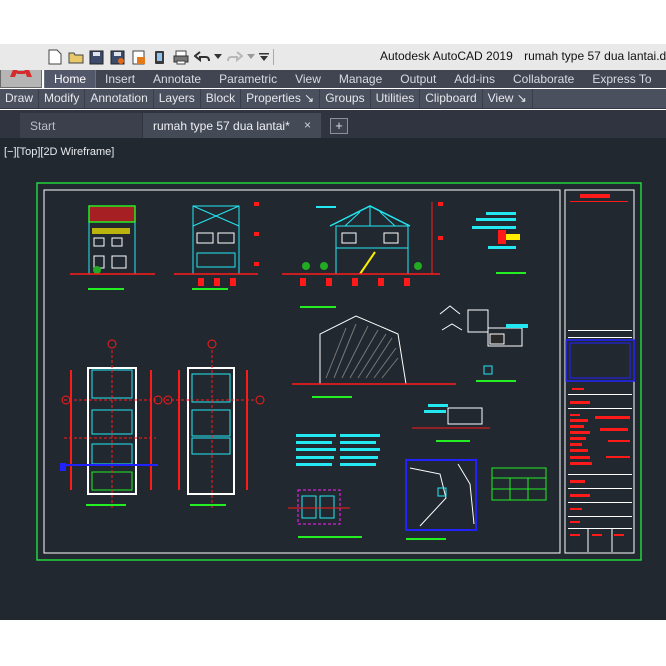 The height and width of the screenshot is (666, 666). Describe the element at coordinates (111, 423) in the screenshot. I see `ground-floor-plan-drawing` at that location.